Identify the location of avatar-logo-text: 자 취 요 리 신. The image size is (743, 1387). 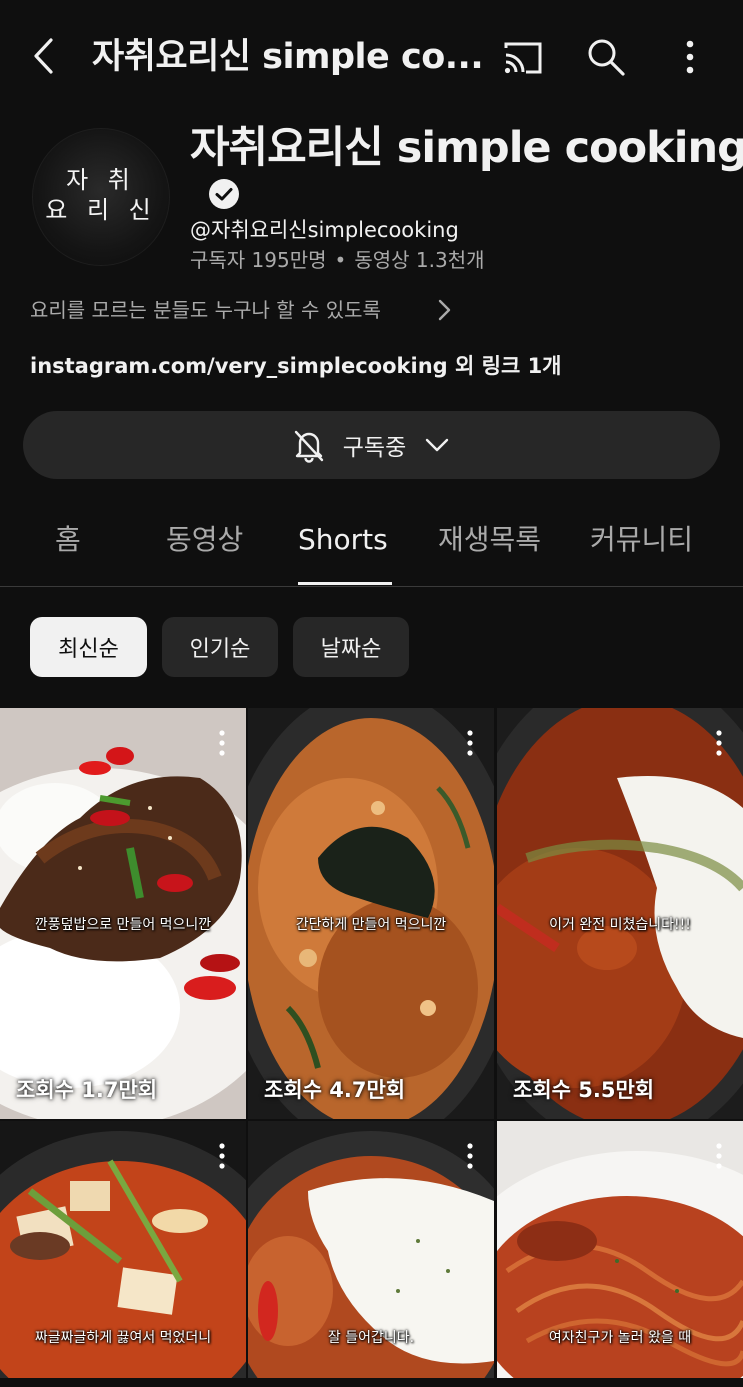
(101, 195).